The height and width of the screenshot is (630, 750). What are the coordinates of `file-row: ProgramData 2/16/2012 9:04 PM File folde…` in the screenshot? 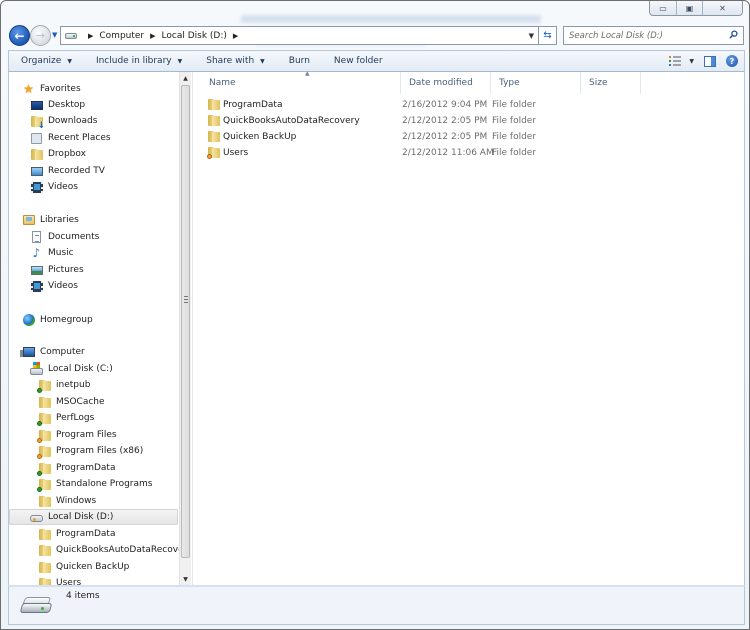 It's located at (463, 105).